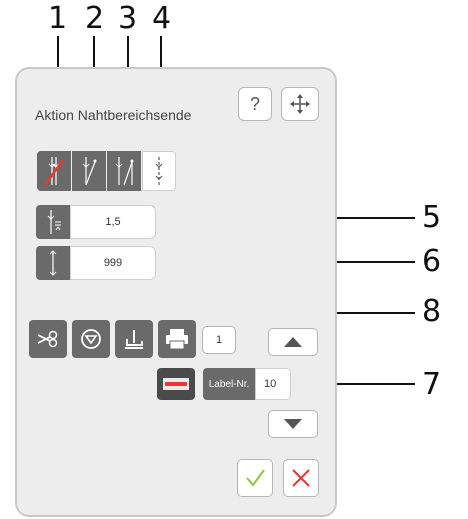  I want to click on presser-foot-button, so click(134, 339).